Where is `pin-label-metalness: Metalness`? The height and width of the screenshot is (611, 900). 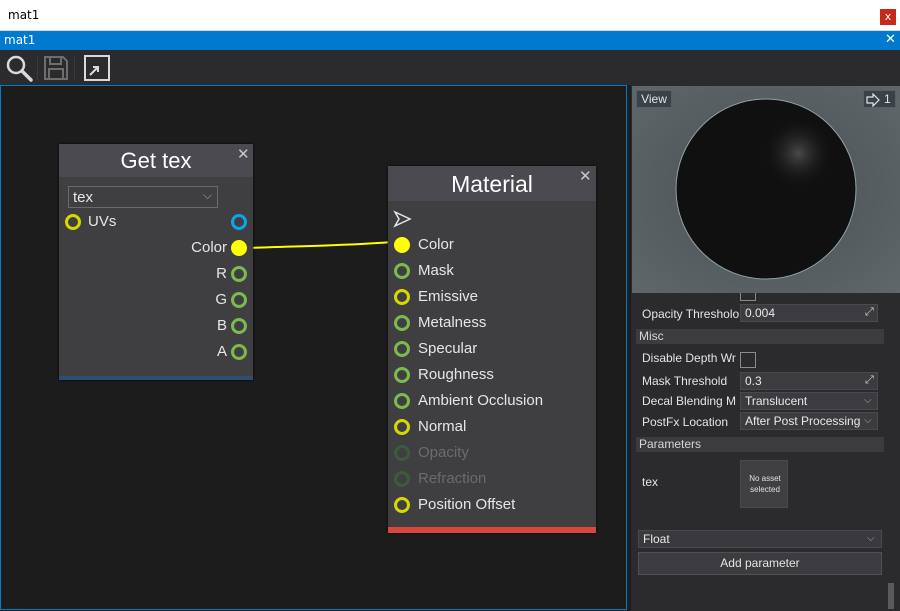 pin-label-metalness: Metalness is located at coordinates (452, 322).